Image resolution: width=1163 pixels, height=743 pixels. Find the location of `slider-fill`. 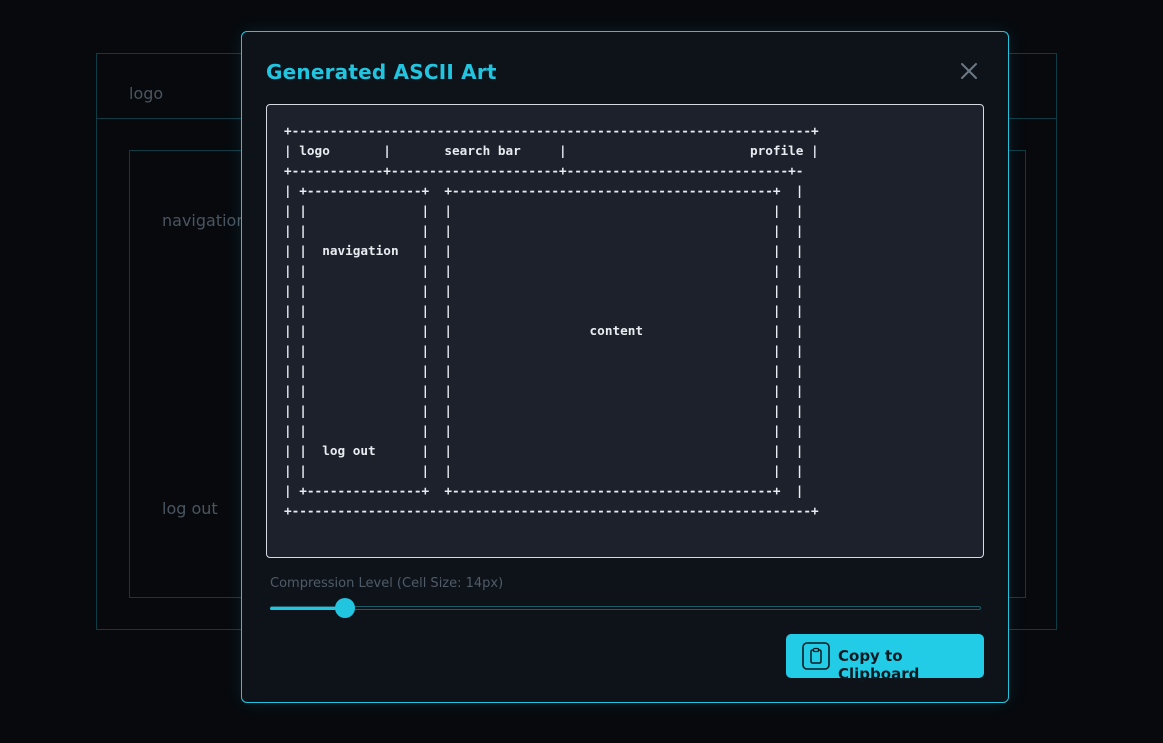

slider-fill is located at coordinates (308, 608).